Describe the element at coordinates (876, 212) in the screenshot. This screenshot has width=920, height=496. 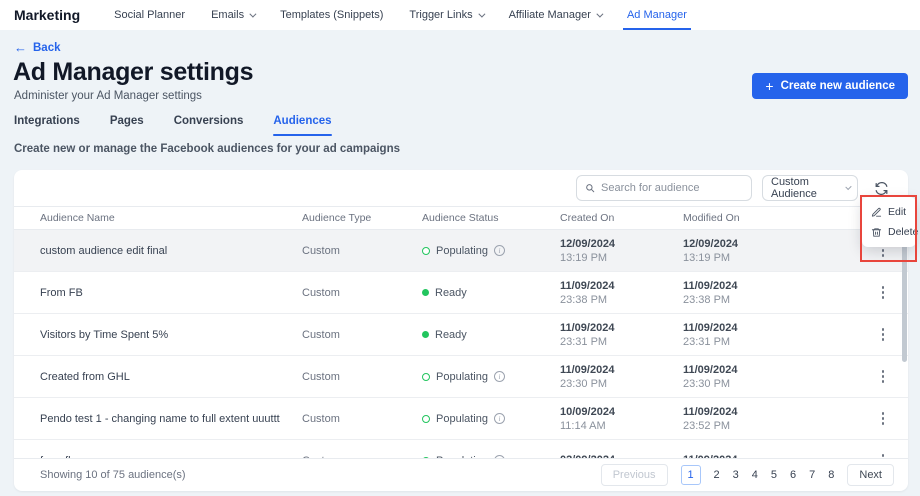
I see `pencil-icon` at that location.